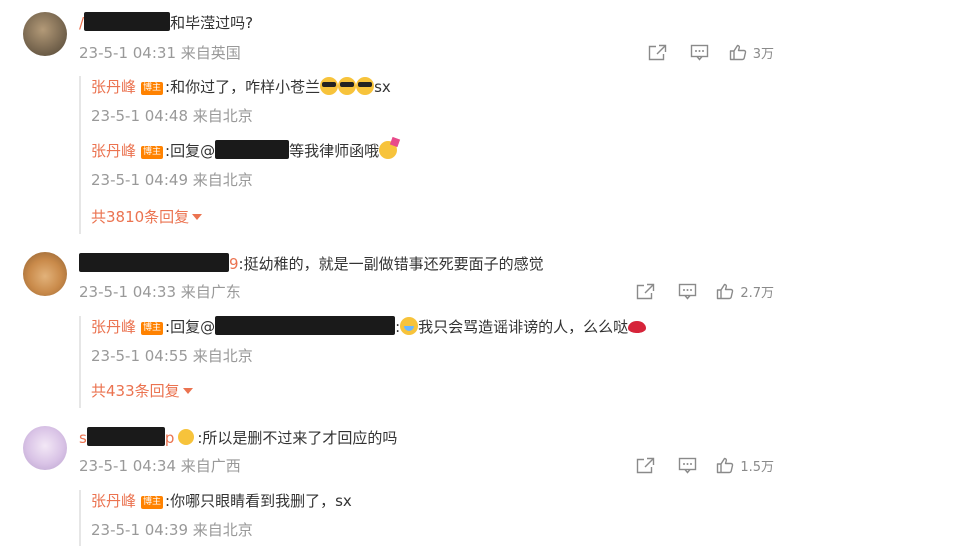 Image resolution: width=960 pixels, height=546 pixels. Describe the element at coordinates (409, 326) in the screenshot. I see `laughing-emoji-icon` at that location.